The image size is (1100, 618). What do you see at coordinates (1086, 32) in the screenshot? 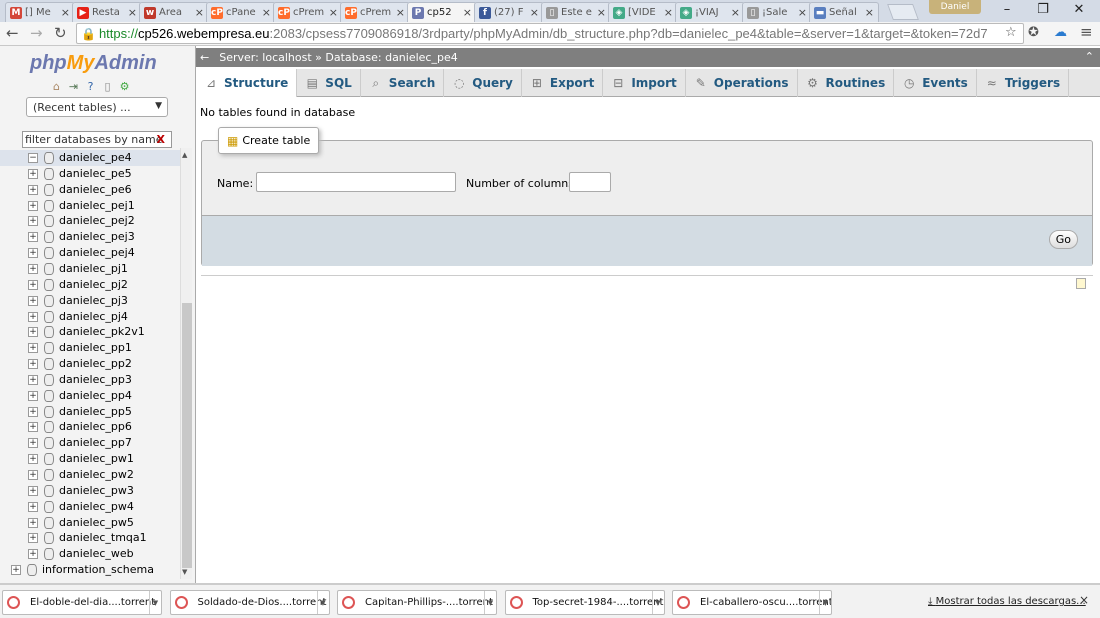
I see `menu-icon: ≡` at bounding box center [1086, 32].